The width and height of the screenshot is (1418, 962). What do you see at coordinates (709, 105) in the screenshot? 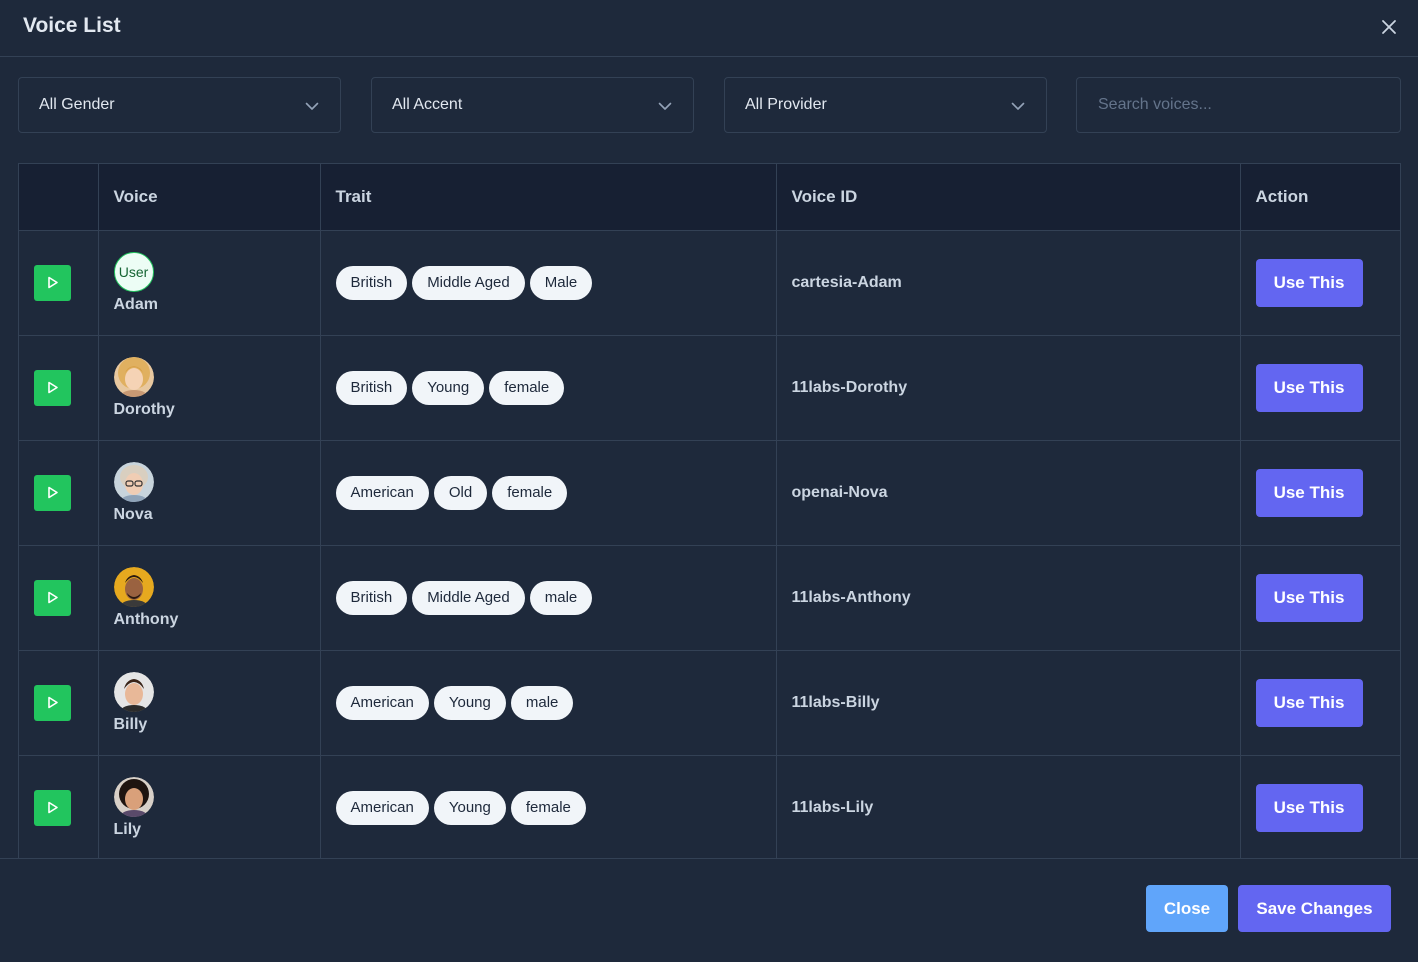
I see `filter-bar: All Gender All Accent All Provider` at bounding box center [709, 105].